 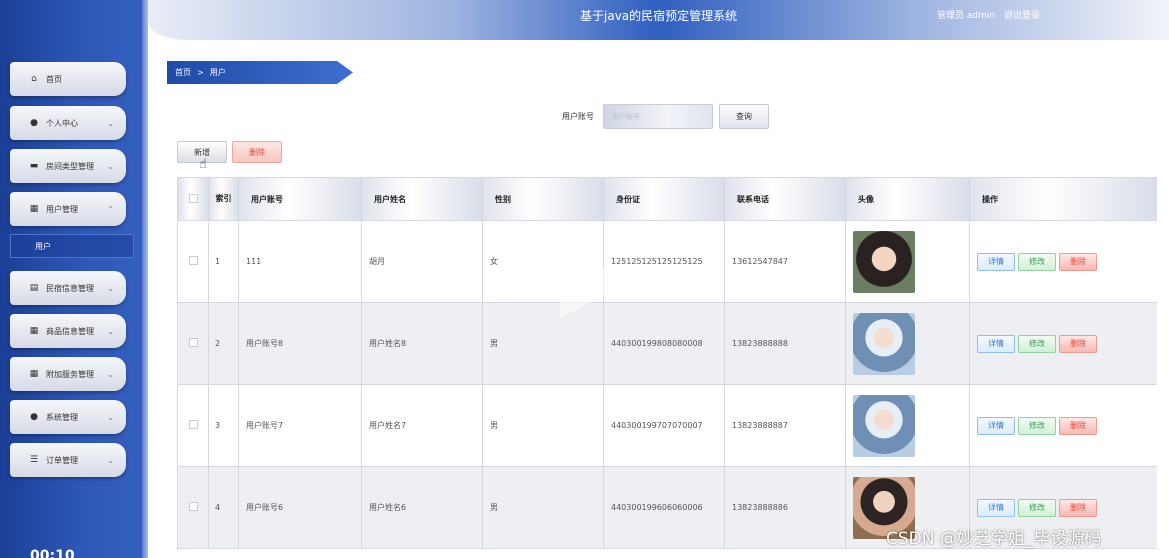 I want to click on top-header: 基于java的民宿预定管理系统 管理员 admin 退出登录, so click(x=658, y=20).